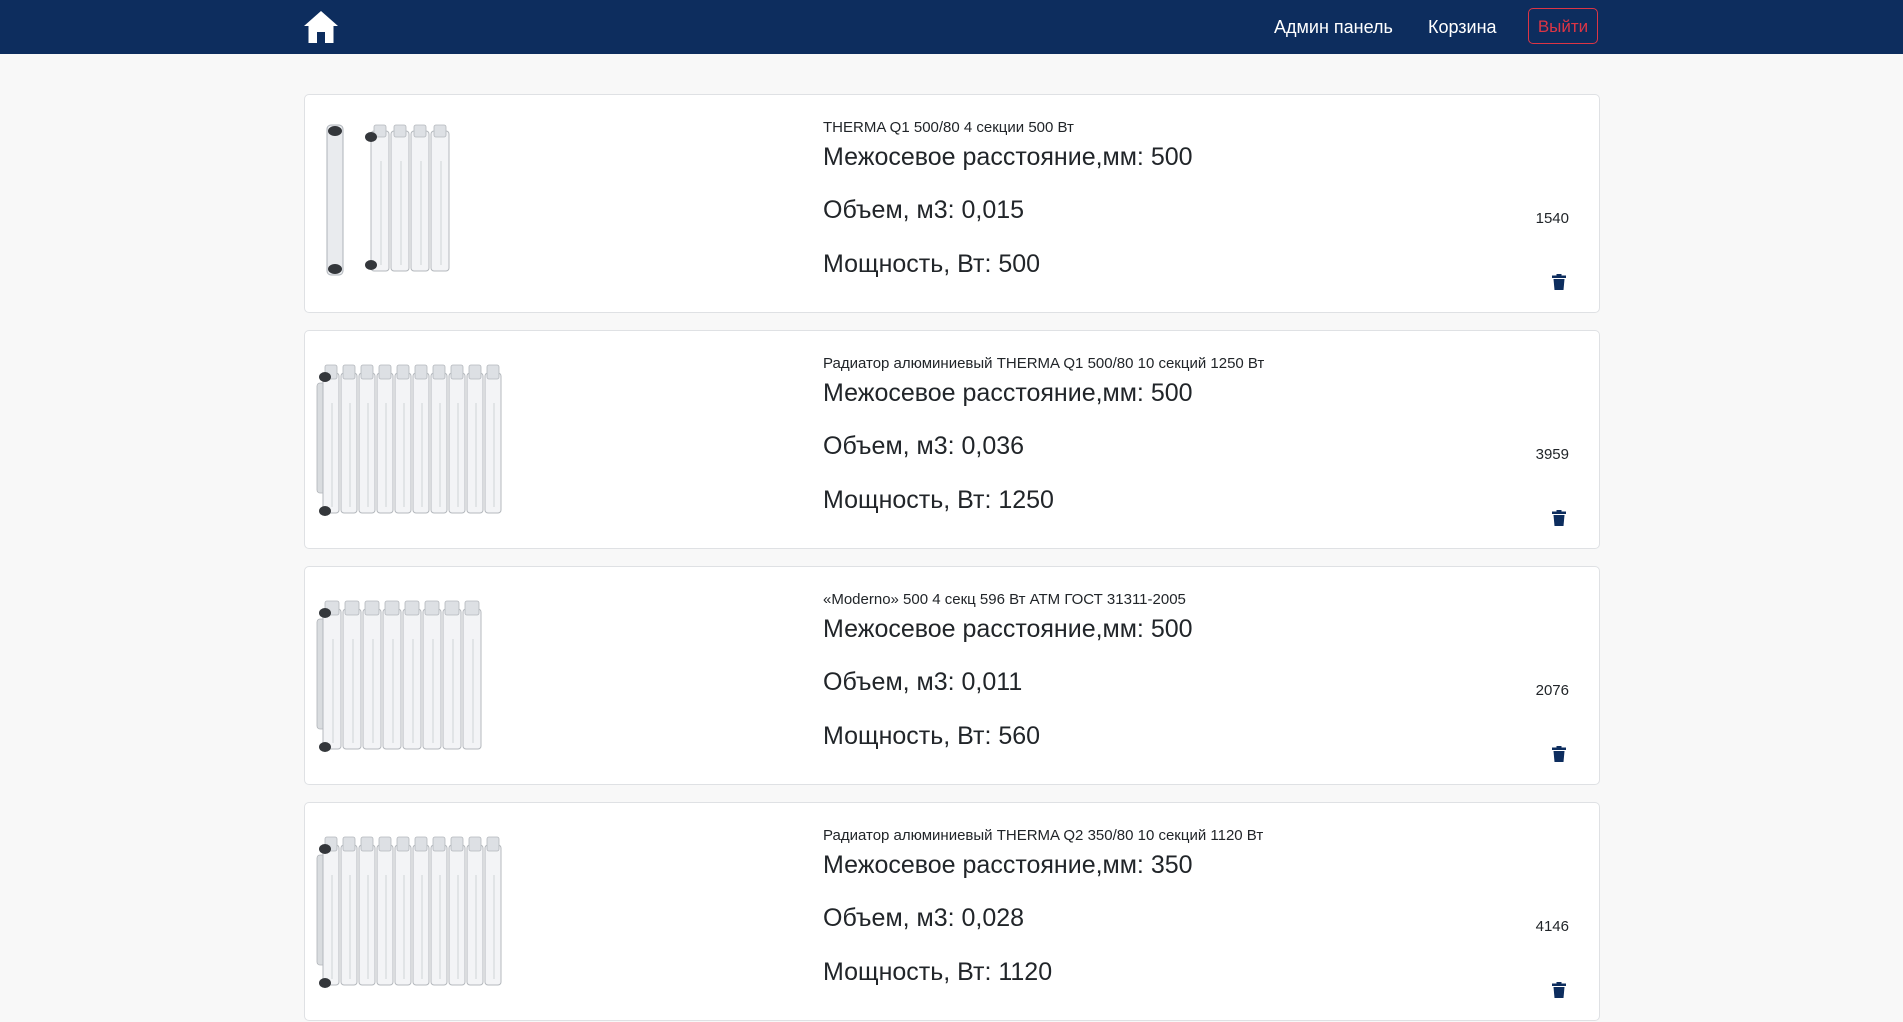  What do you see at coordinates (948, 128) in the screenshot?
I see `product-title: THERMA Q1 500/80 4 секции 500 Вт` at bounding box center [948, 128].